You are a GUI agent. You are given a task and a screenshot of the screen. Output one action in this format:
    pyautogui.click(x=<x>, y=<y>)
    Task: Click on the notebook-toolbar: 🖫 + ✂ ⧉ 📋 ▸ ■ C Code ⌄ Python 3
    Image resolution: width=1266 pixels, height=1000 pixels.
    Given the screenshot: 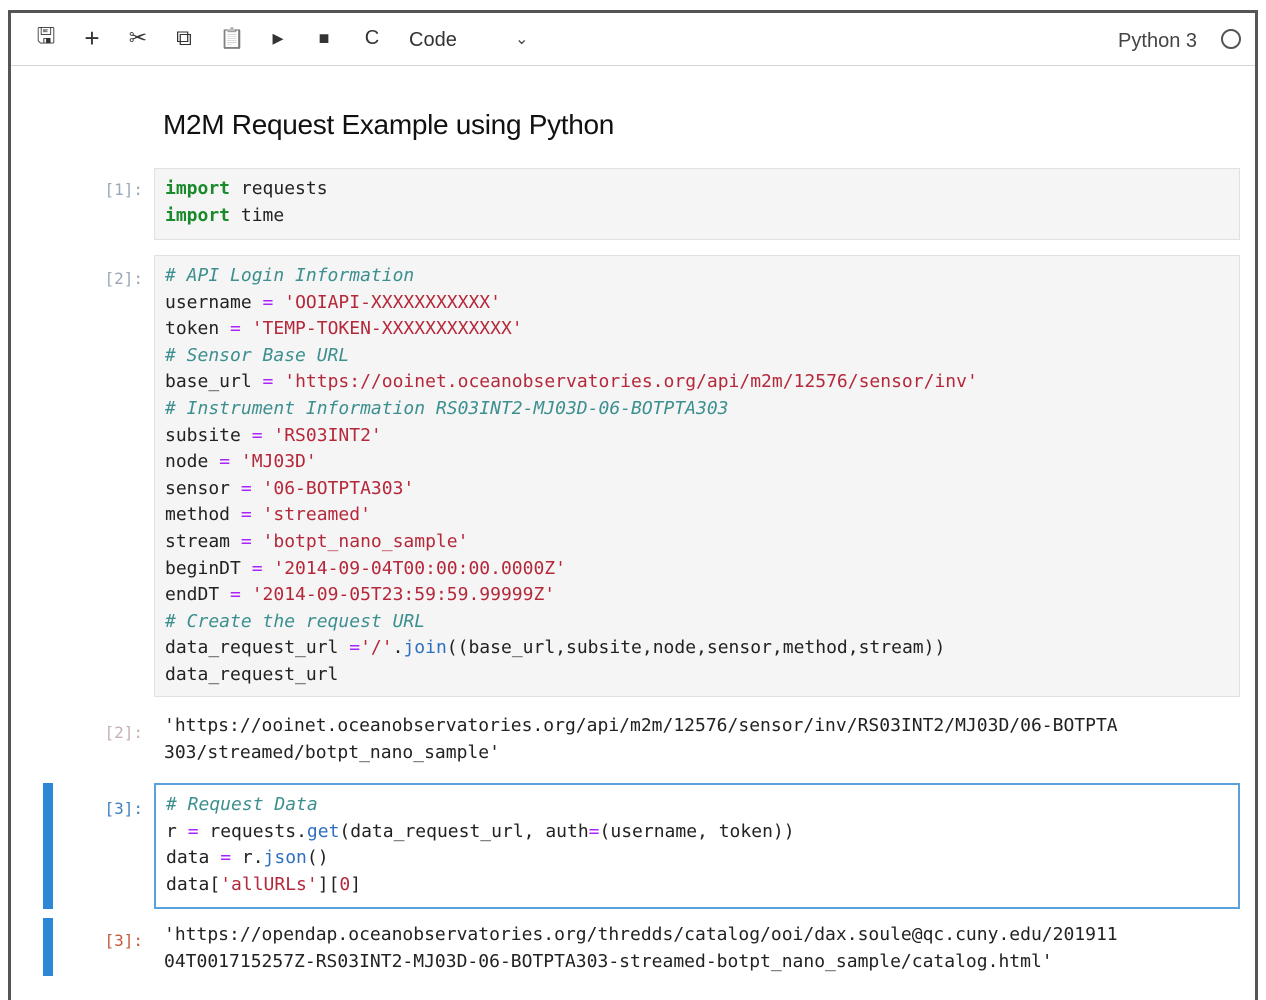 What is the action you would take?
    pyautogui.click(x=633, y=39)
    